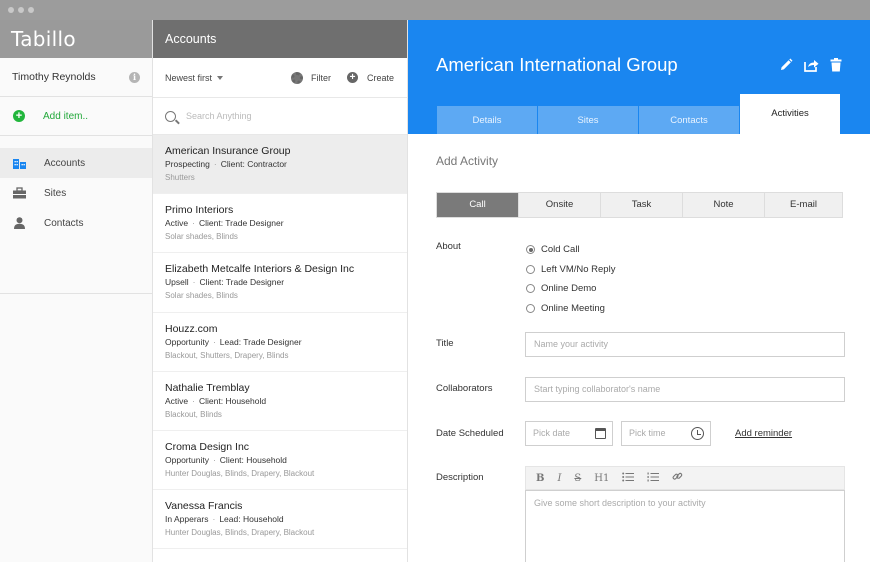 Image resolution: width=870 pixels, height=562 pixels. Describe the element at coordinates (577, 478) in the screenshot. I see `strikethrough-button: S` at that location.